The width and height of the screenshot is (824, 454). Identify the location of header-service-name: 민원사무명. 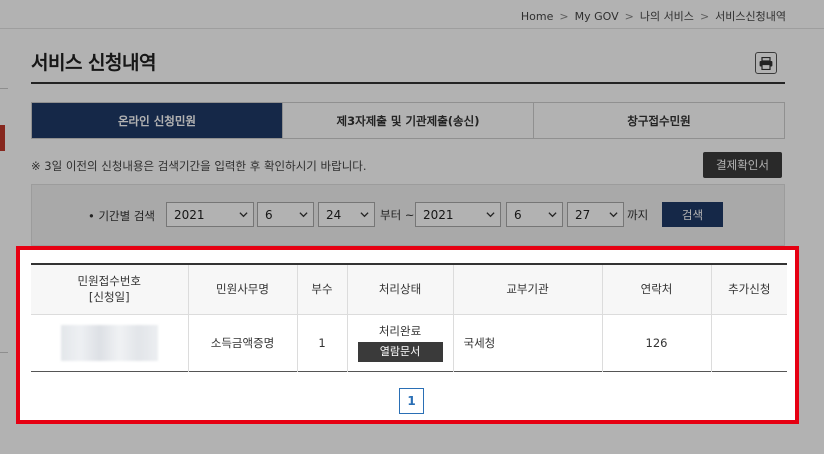
(242, 289).